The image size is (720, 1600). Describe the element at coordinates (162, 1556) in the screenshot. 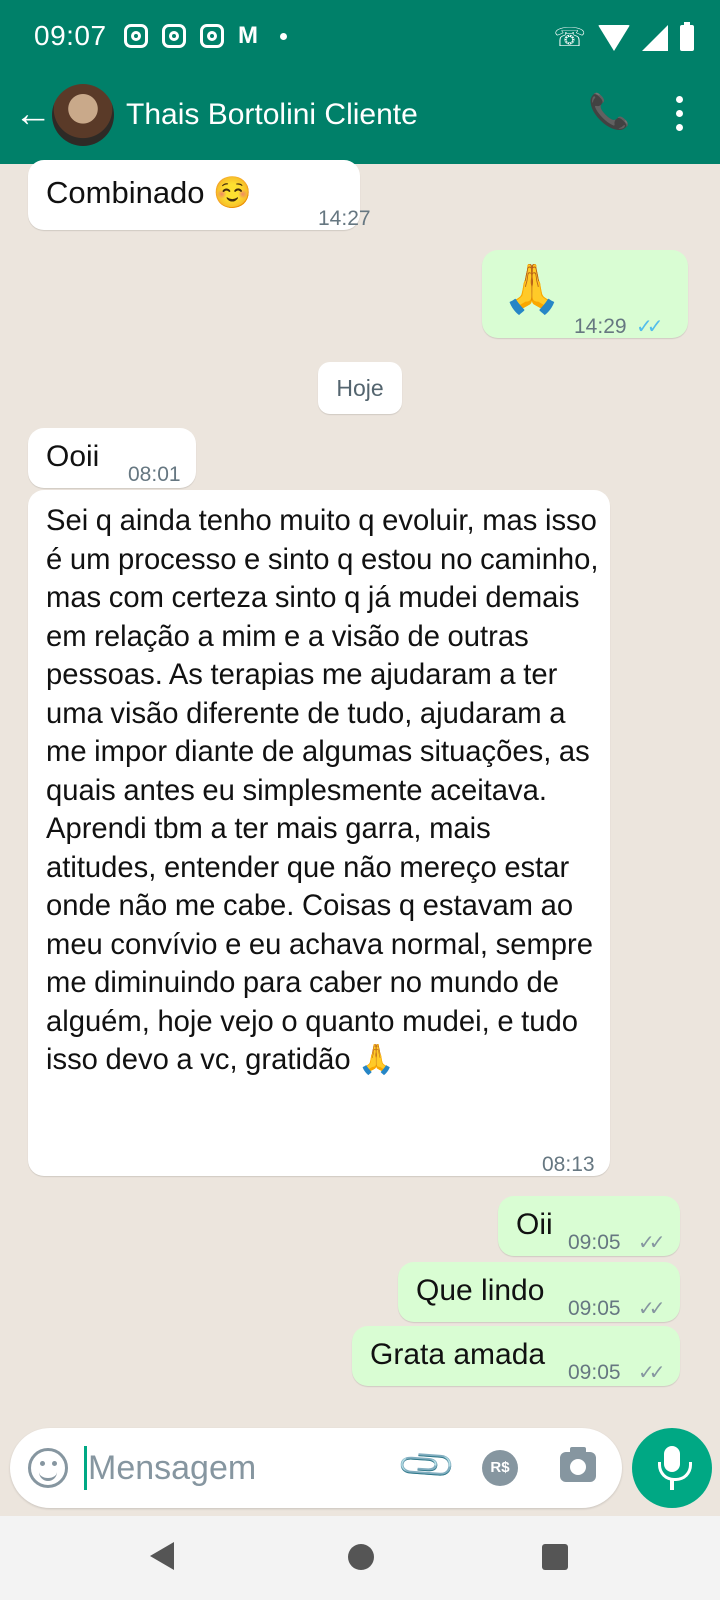

I see `nav-back-icon` at that location.